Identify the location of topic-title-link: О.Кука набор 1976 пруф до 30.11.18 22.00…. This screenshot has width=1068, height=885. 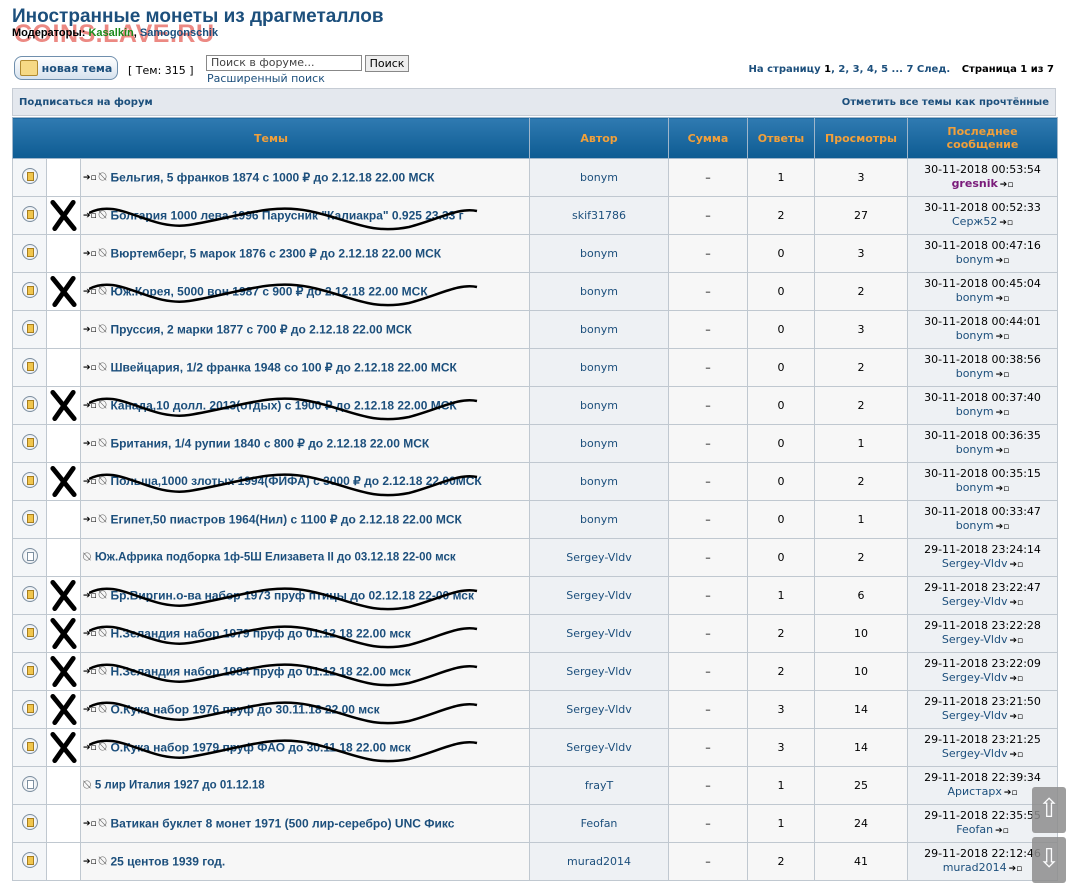
(244, 710).